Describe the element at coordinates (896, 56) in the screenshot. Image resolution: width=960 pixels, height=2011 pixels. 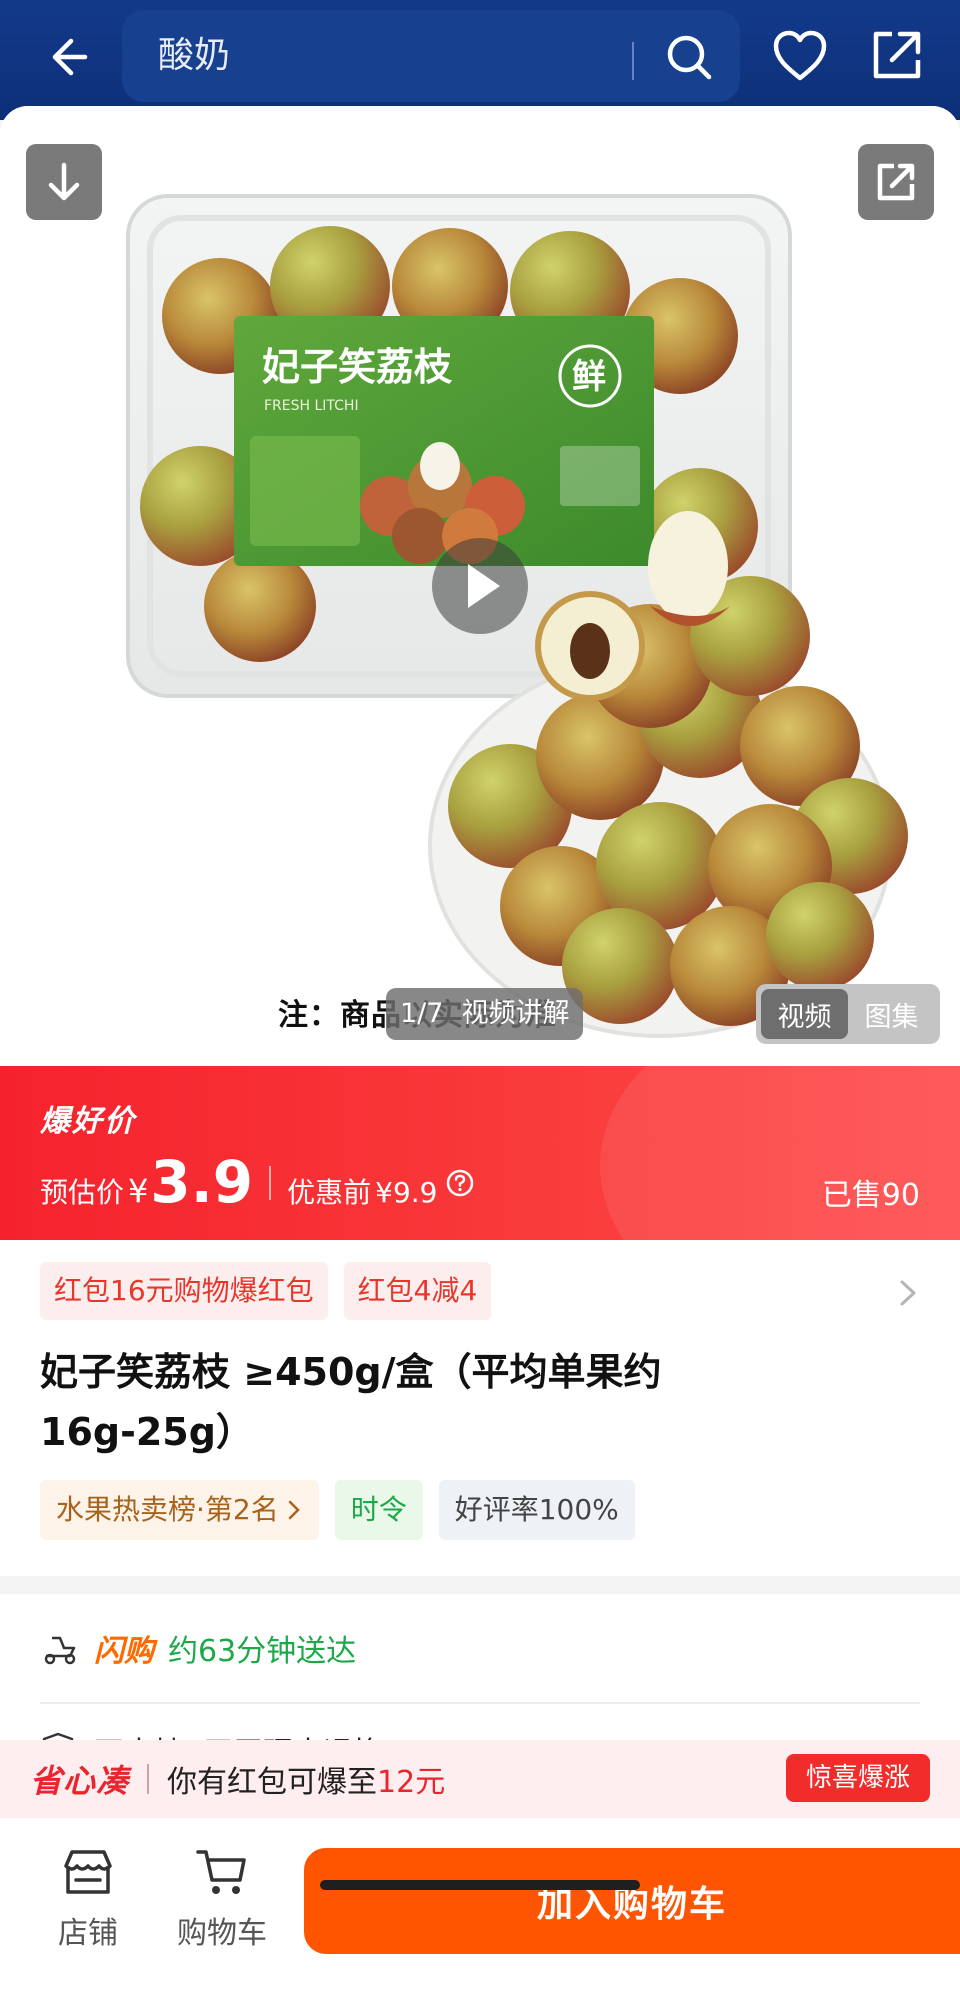
I see `share-icon` at that location.